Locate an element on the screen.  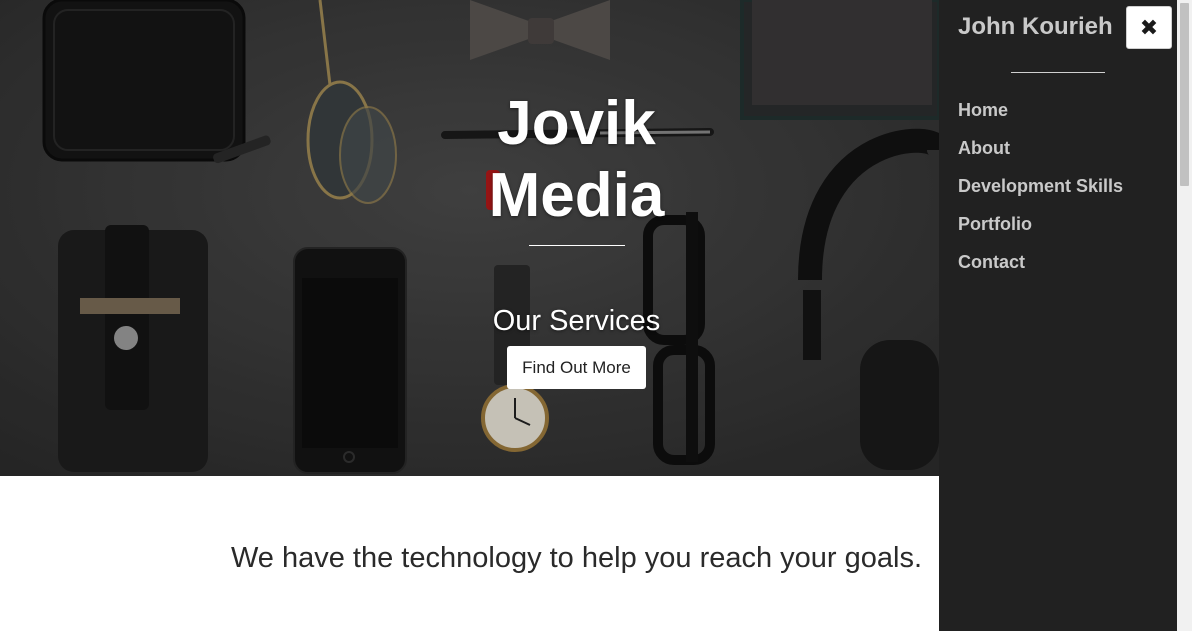
sidebar-item-home: Home is located at coordinates (1040, 115).